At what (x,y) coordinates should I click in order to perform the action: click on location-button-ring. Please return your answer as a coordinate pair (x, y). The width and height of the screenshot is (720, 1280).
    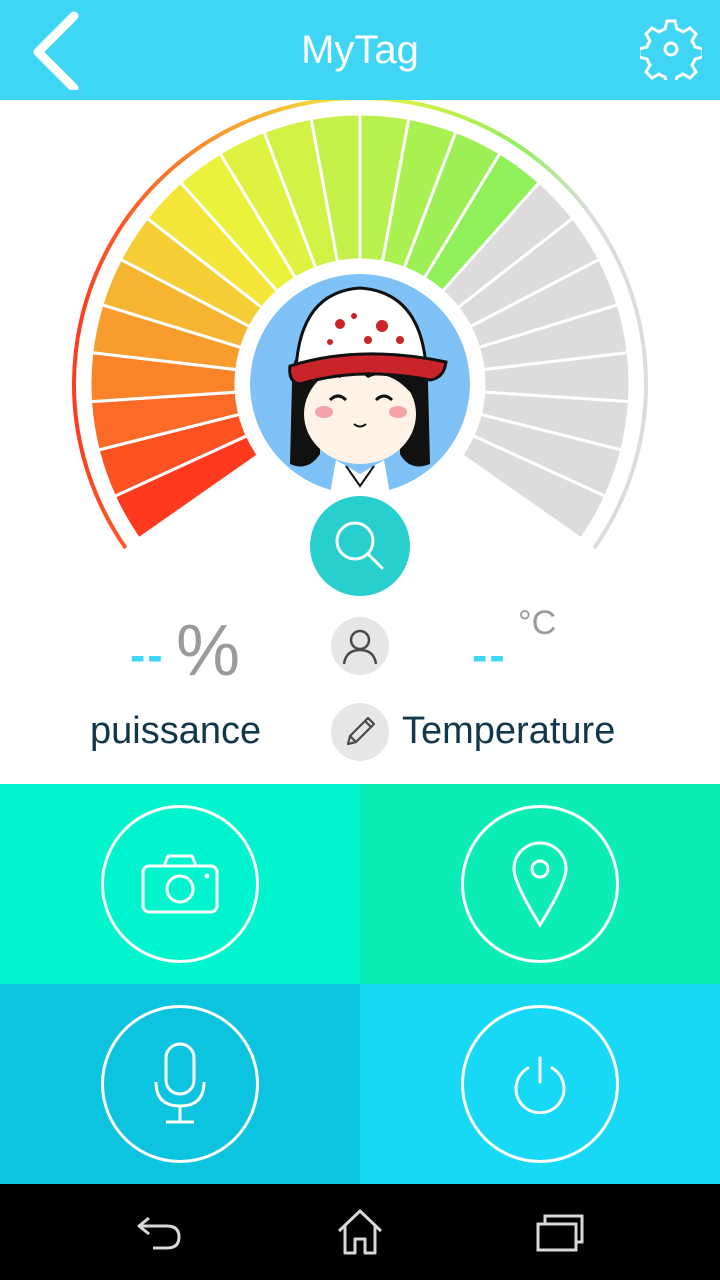
    Looking at the image, I should click on (540, 884).